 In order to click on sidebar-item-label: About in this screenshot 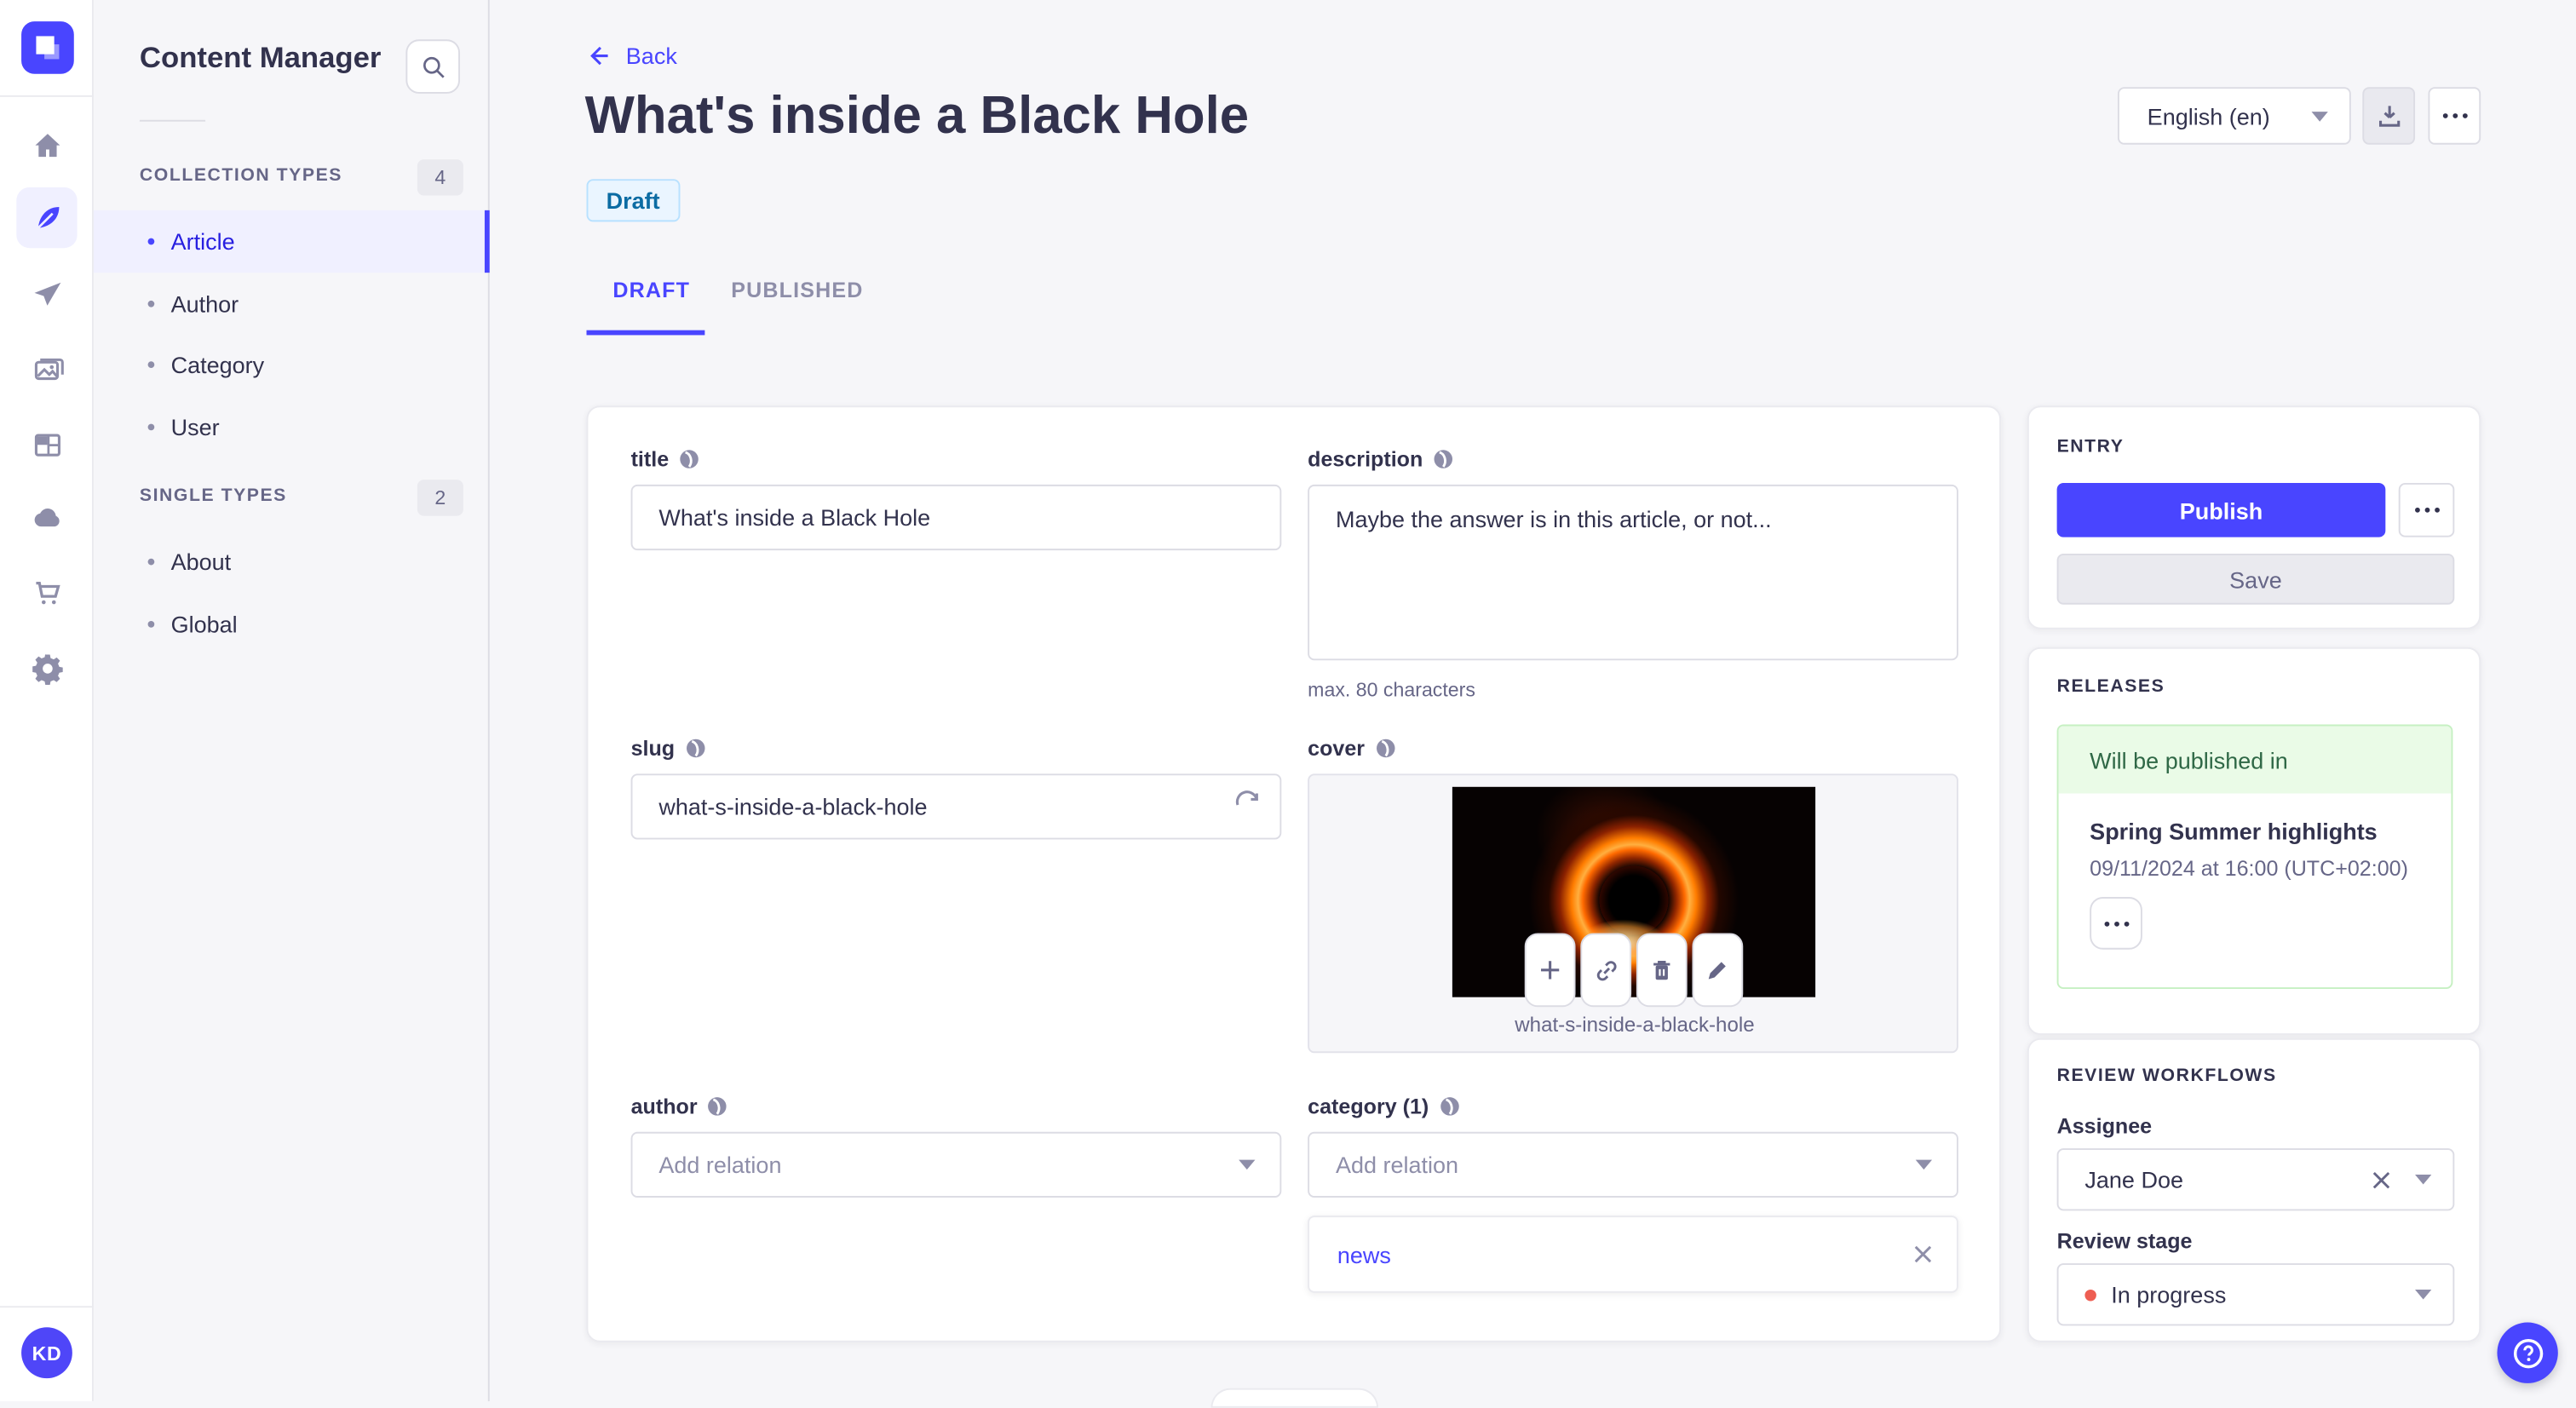, I will do `click(201, 562)`.